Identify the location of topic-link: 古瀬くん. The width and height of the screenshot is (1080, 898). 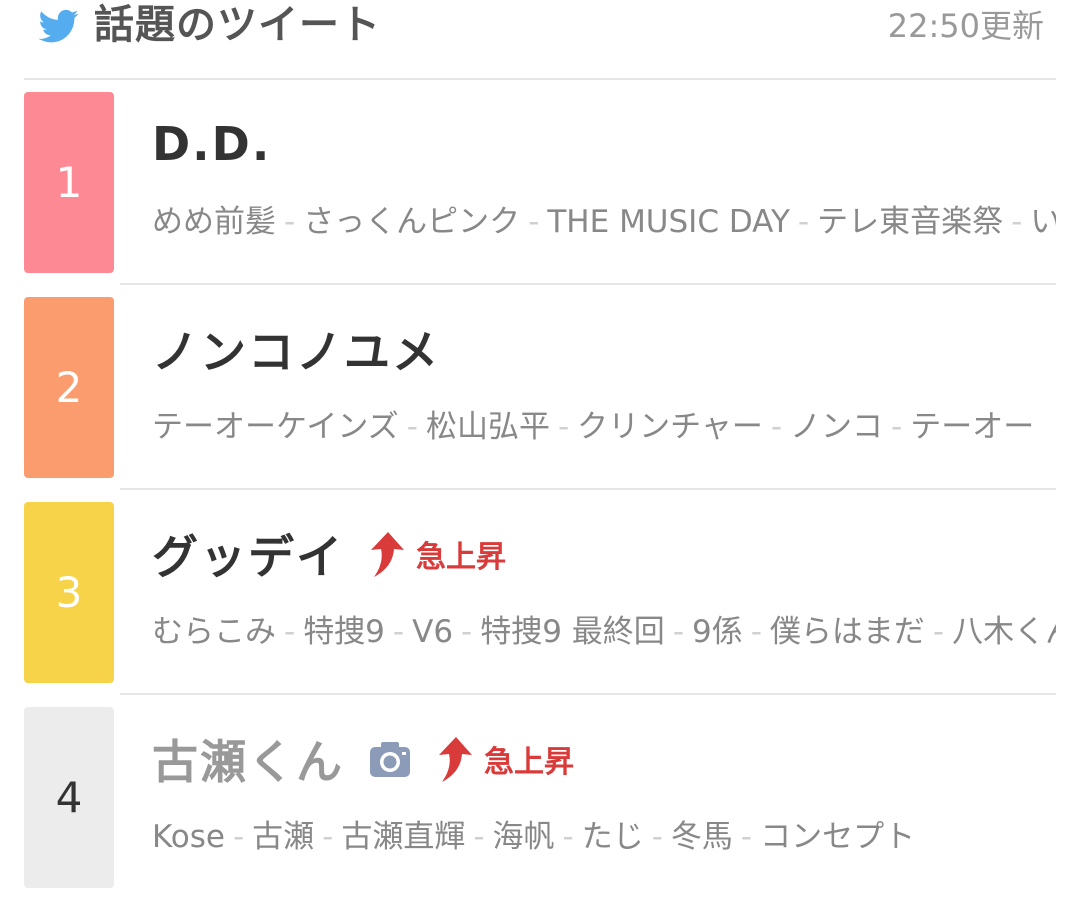
(248, 759).